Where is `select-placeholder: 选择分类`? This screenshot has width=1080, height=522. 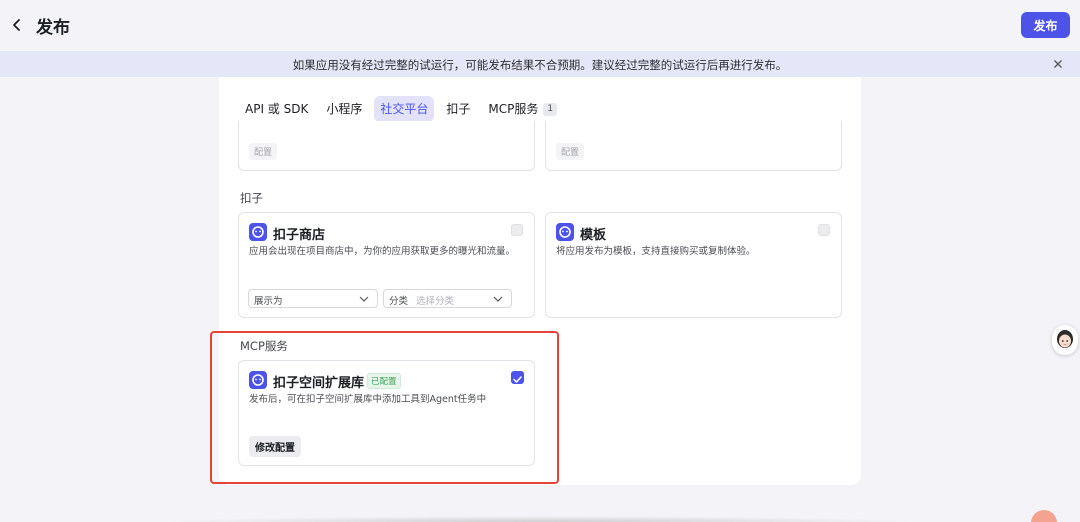
select-placeholder: 选择分类 is located at coordinates (435, 301).